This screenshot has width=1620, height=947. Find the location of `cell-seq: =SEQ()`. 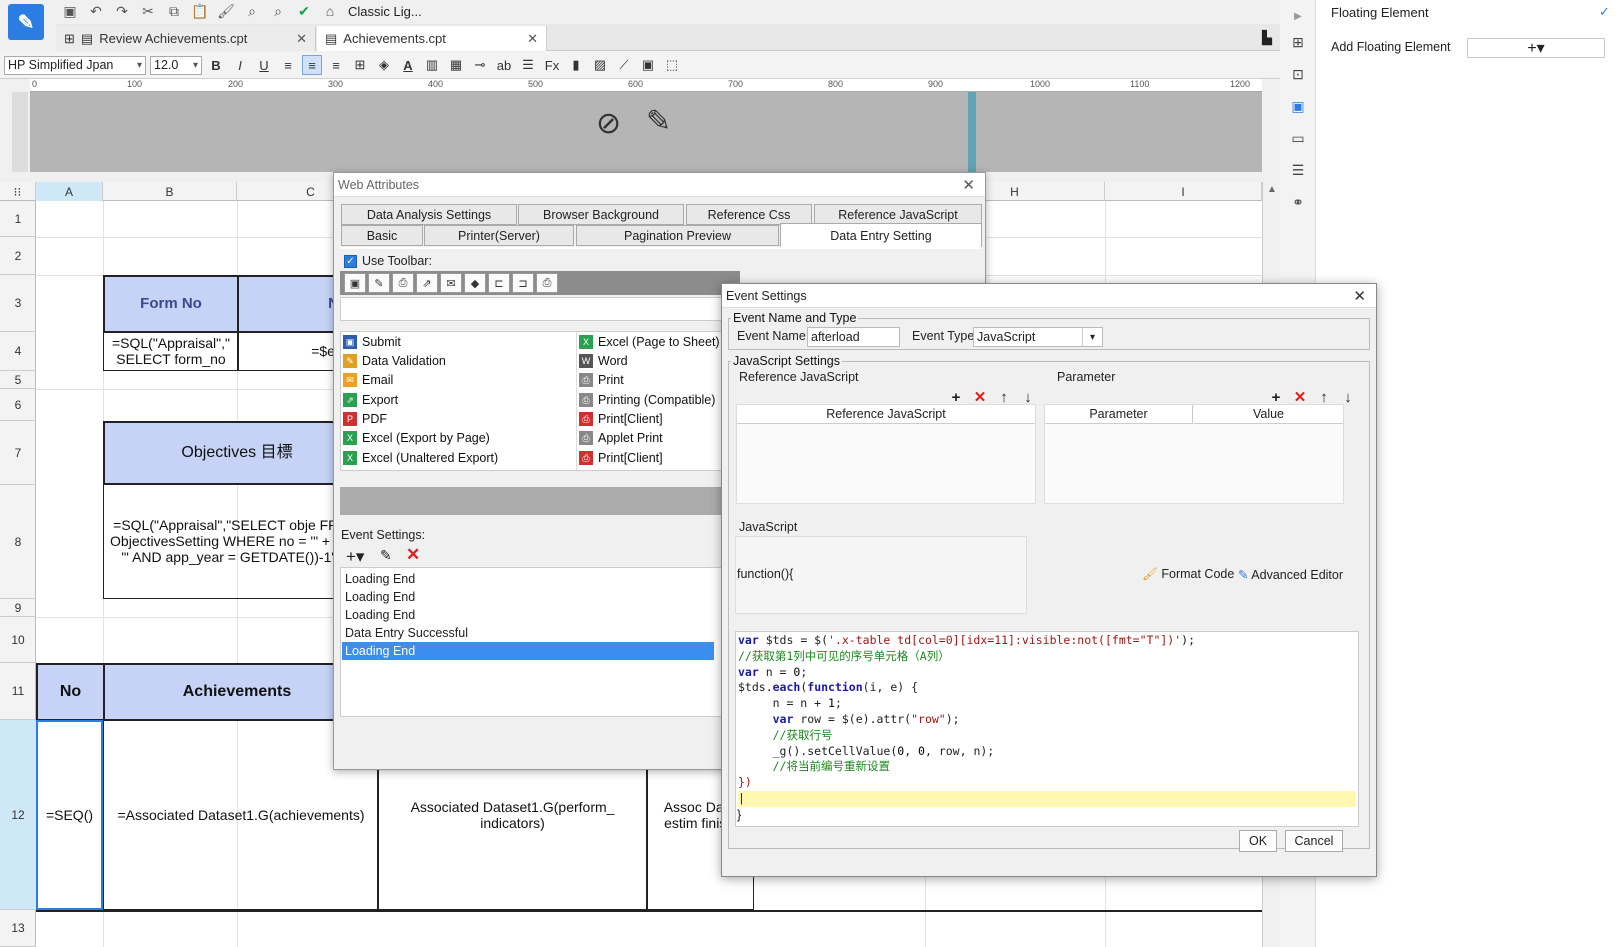

cell-seq: =SEQ() is located at coordinates (69, 815).